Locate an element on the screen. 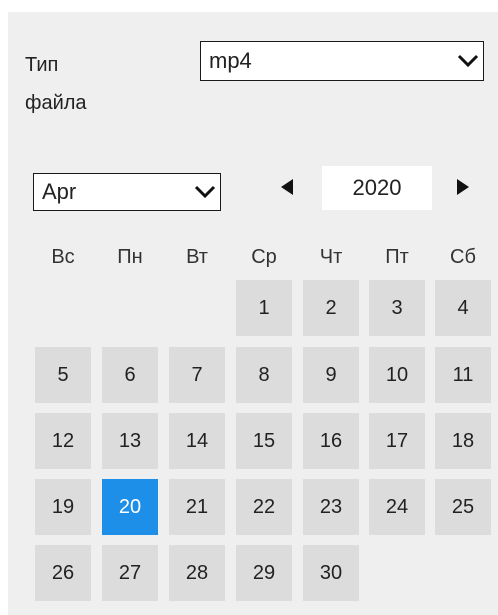 This screenshot has width=498, height=615. calendar-day: 29 is located at coordinates (264, 573).